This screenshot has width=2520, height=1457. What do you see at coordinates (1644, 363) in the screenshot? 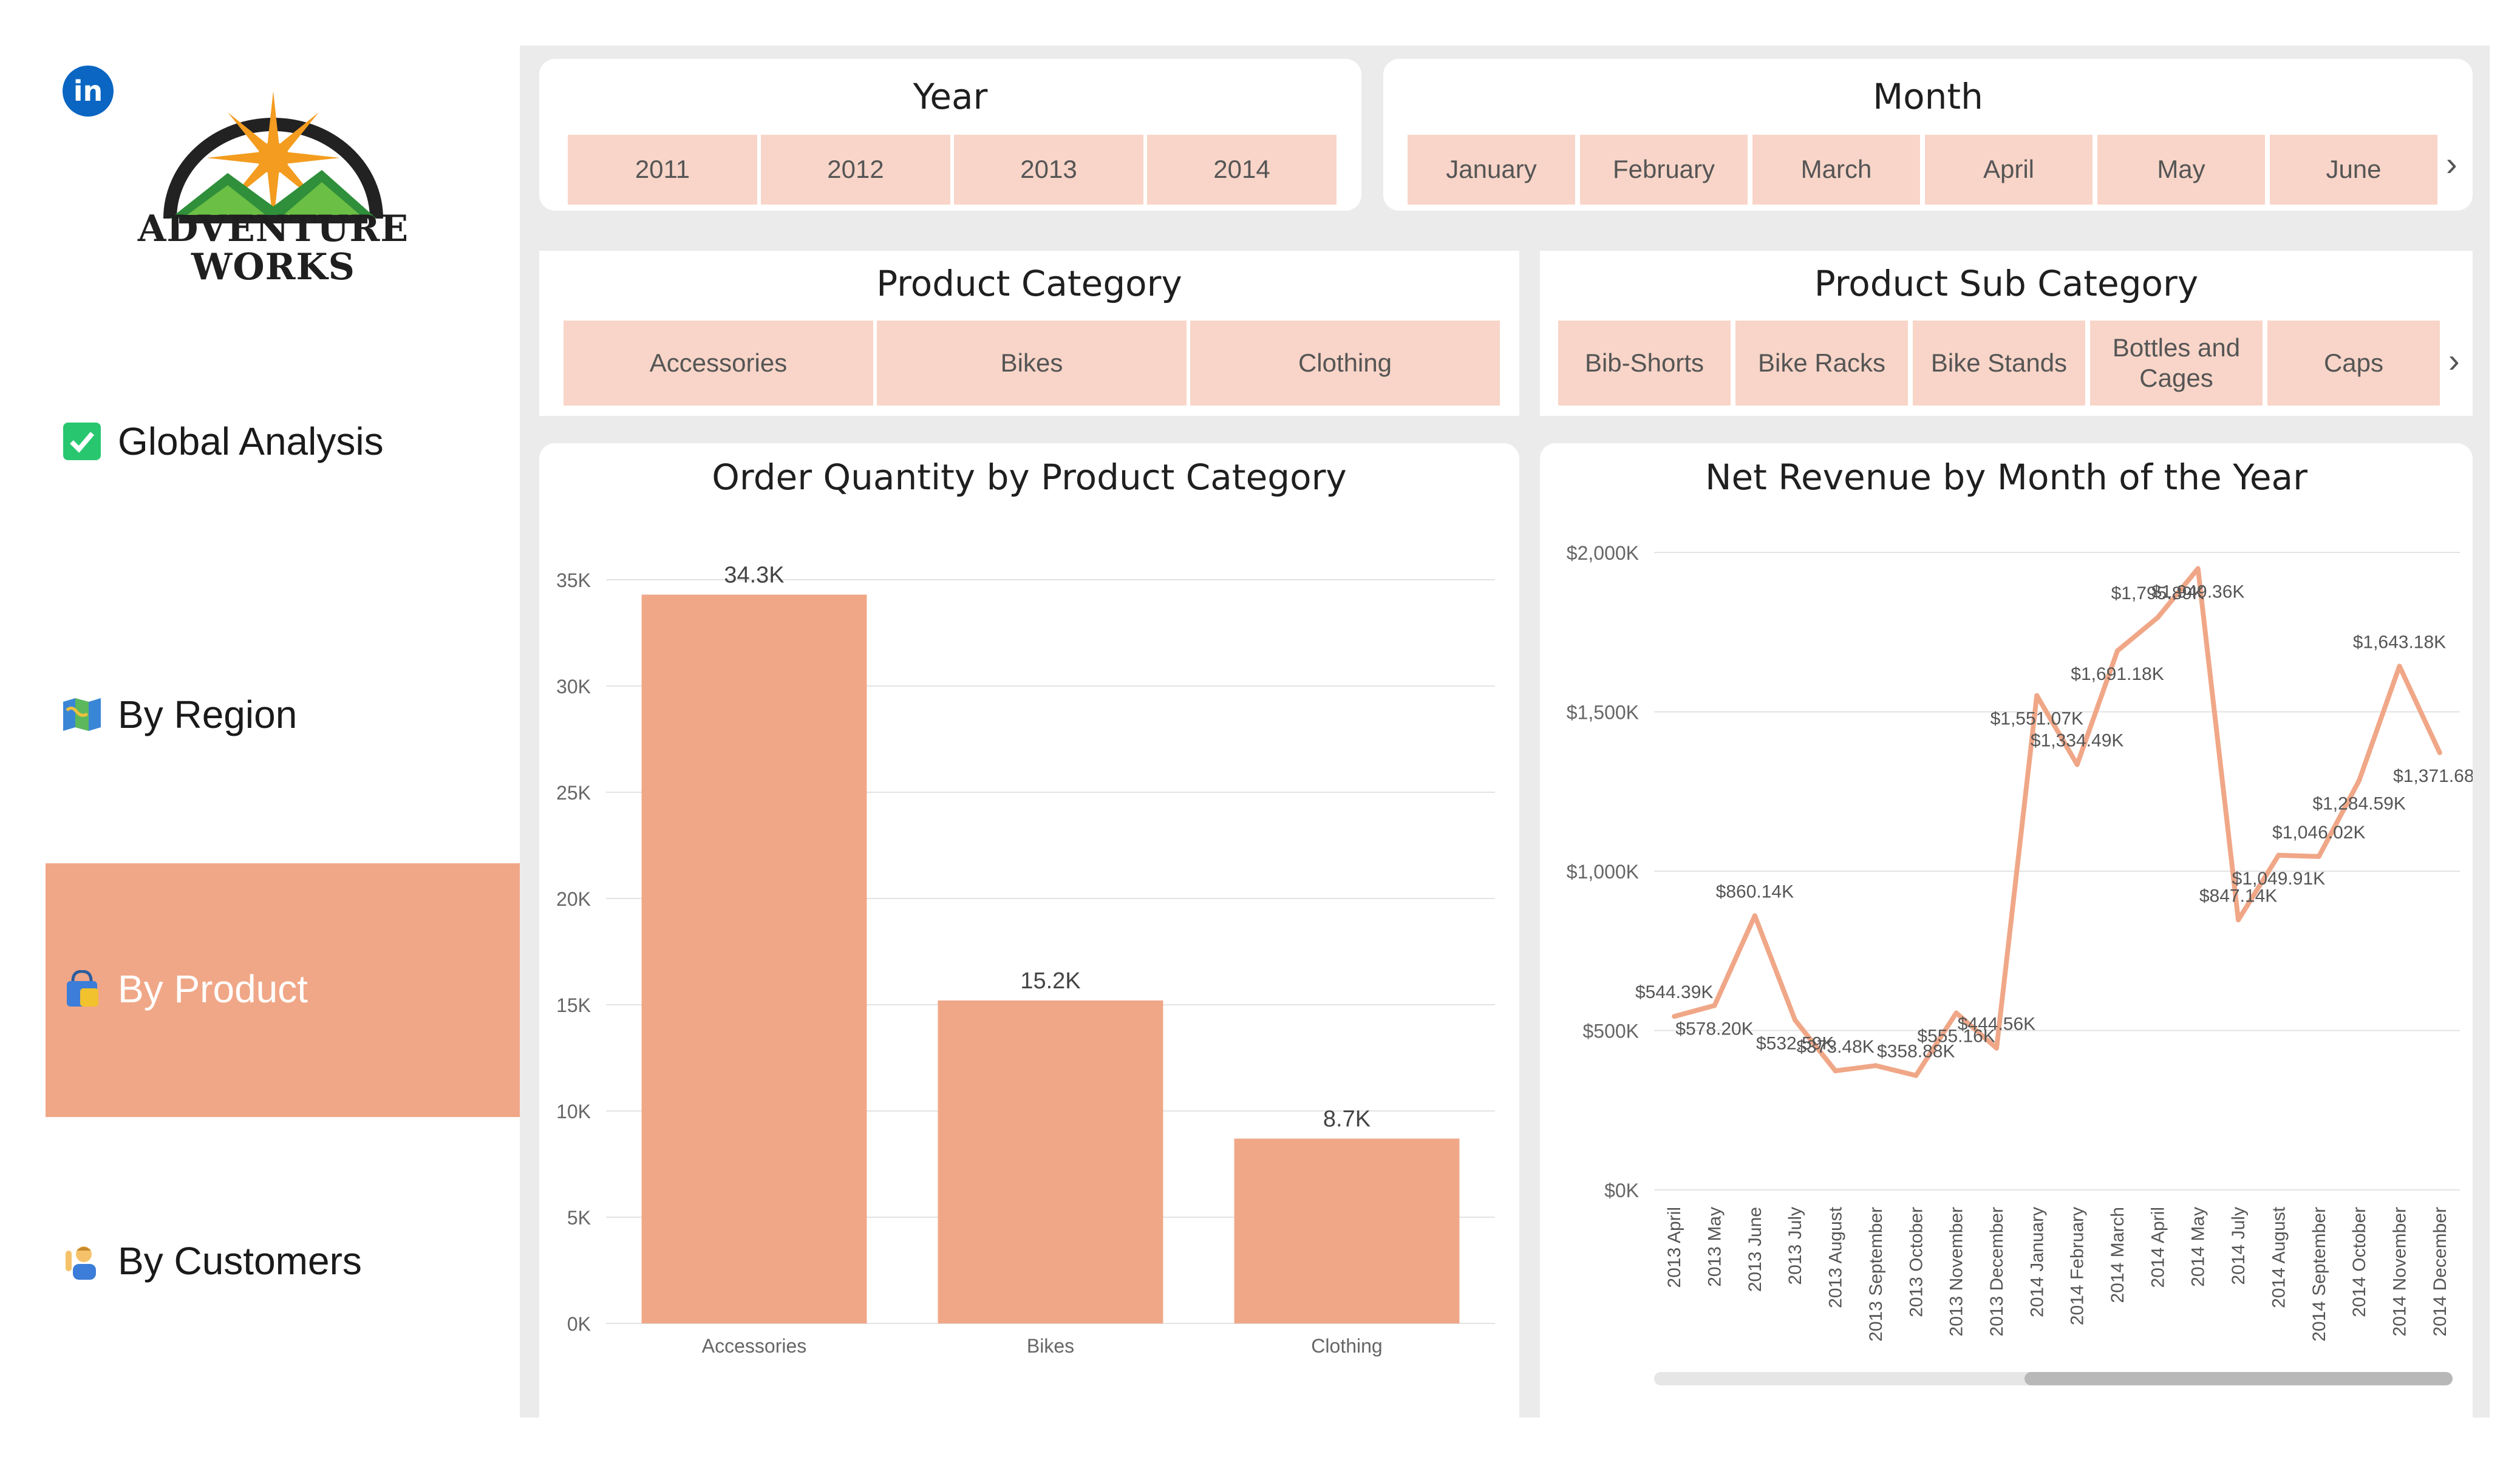
I see `subcategory-chip-bib-shorts: Bib-Shorts` at bounding box center [1644, 363].